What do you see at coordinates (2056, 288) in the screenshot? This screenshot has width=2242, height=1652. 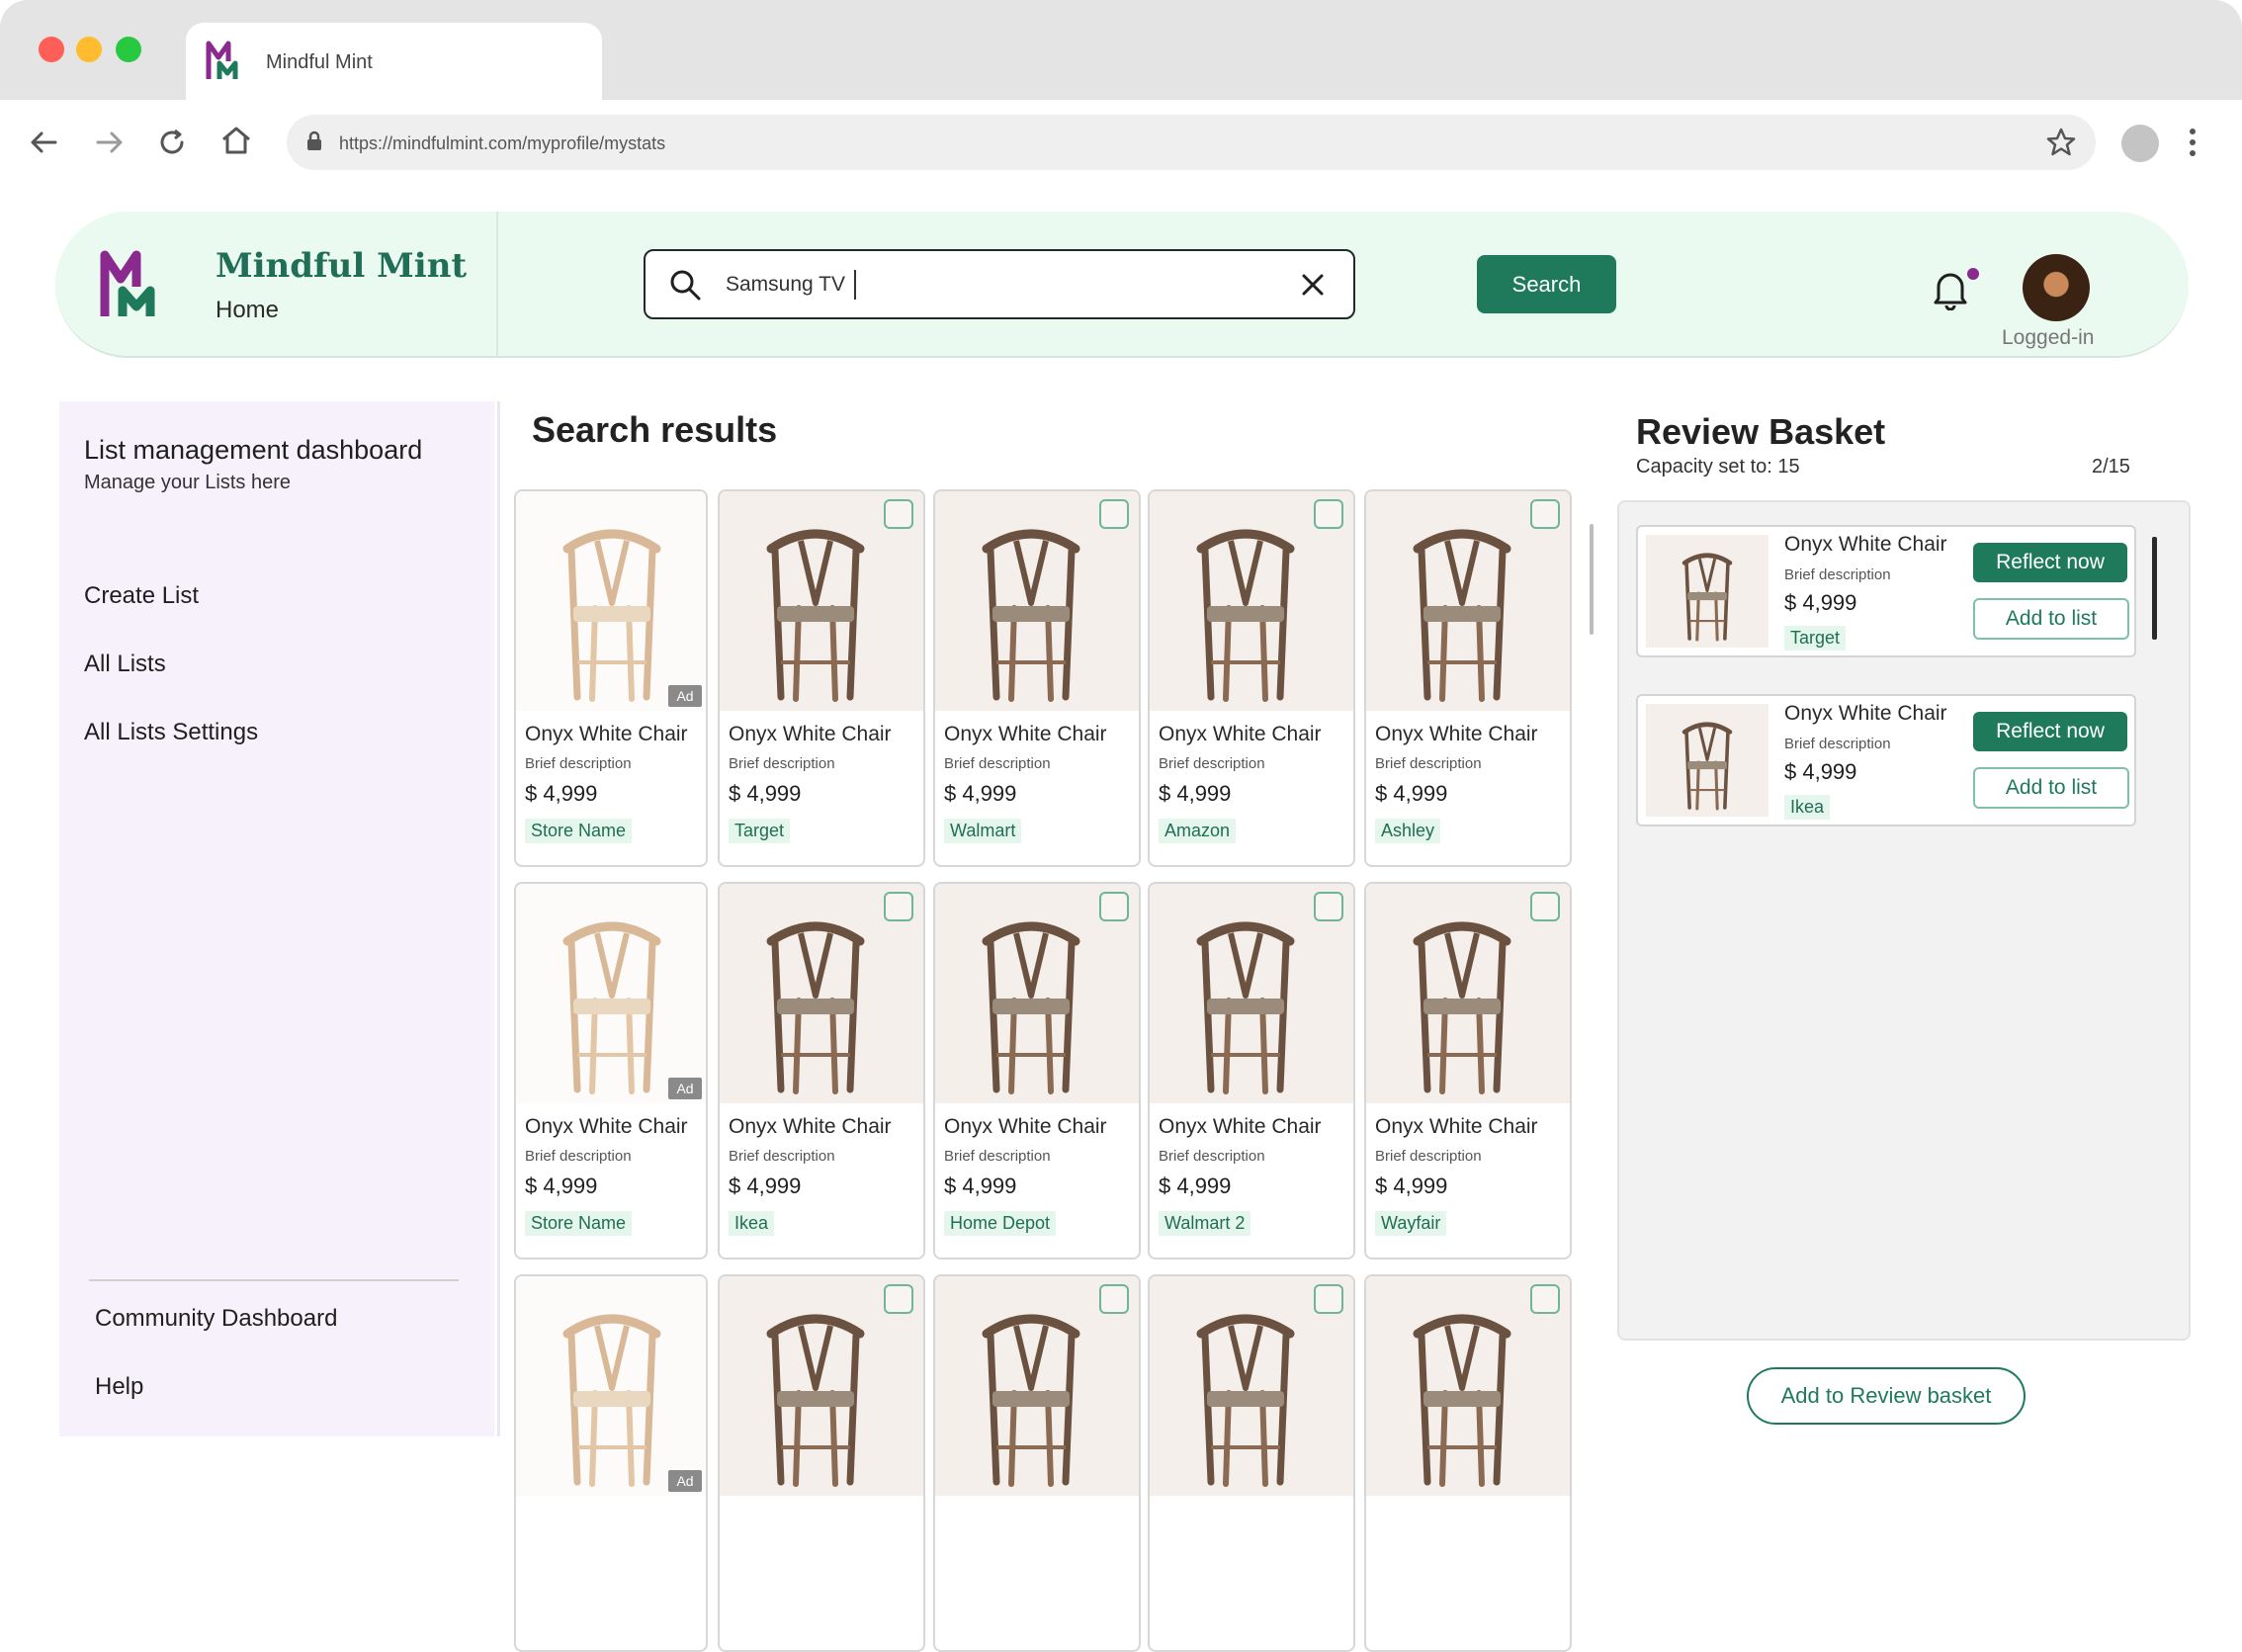 I see `user-avatar` at bounding box center [2056, 288].